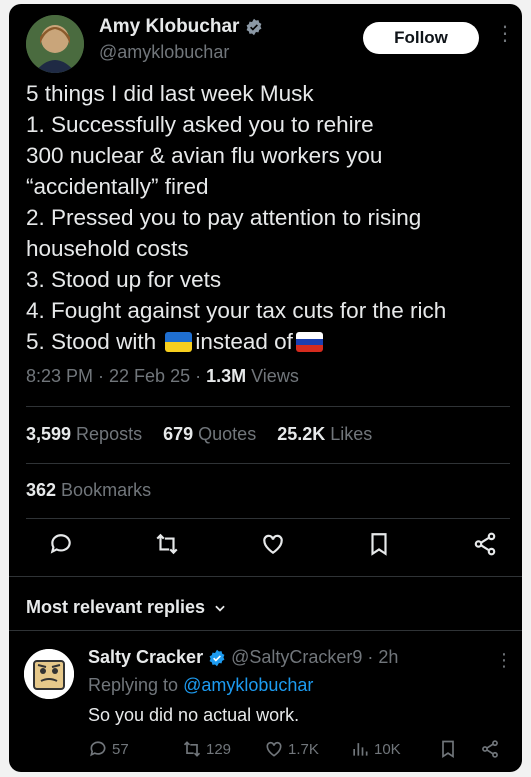 The height and width of the screenshot is (777, 531). I want to click on action-bar, so click(268, 546).